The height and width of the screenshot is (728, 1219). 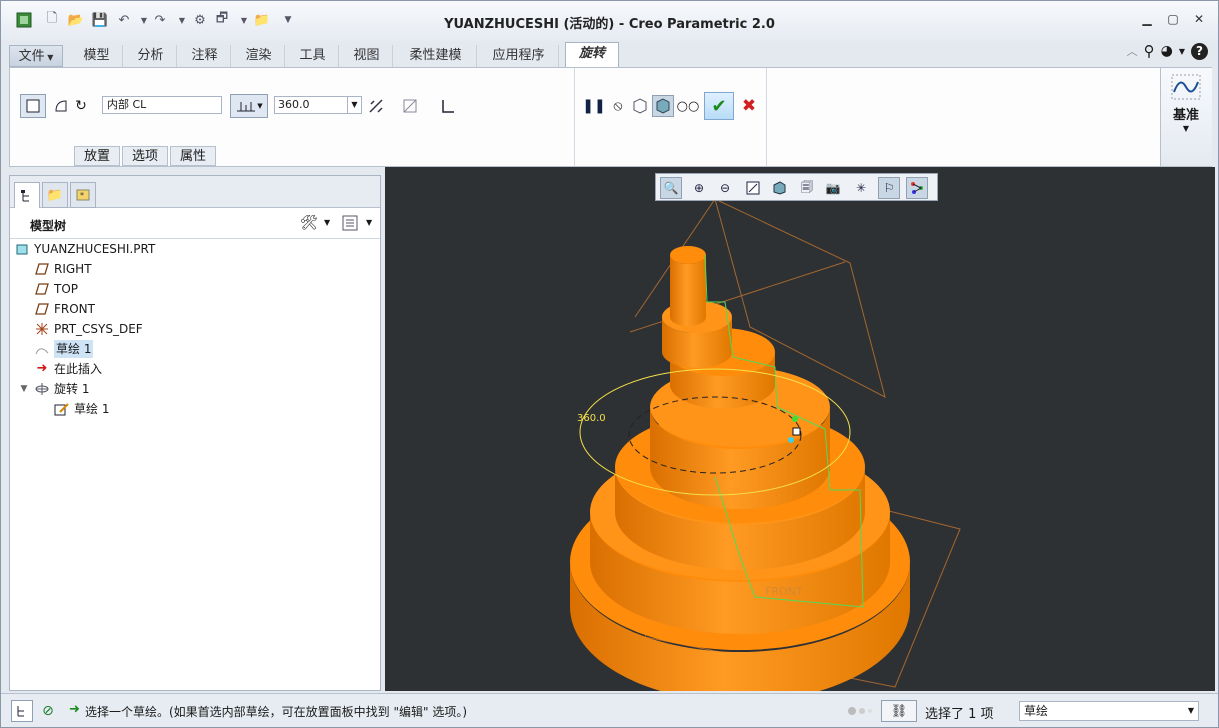 What do you see at coordinates (350, 224) in the screenshot?
I see `tree-show-icon` at bounding box center [350, 224].